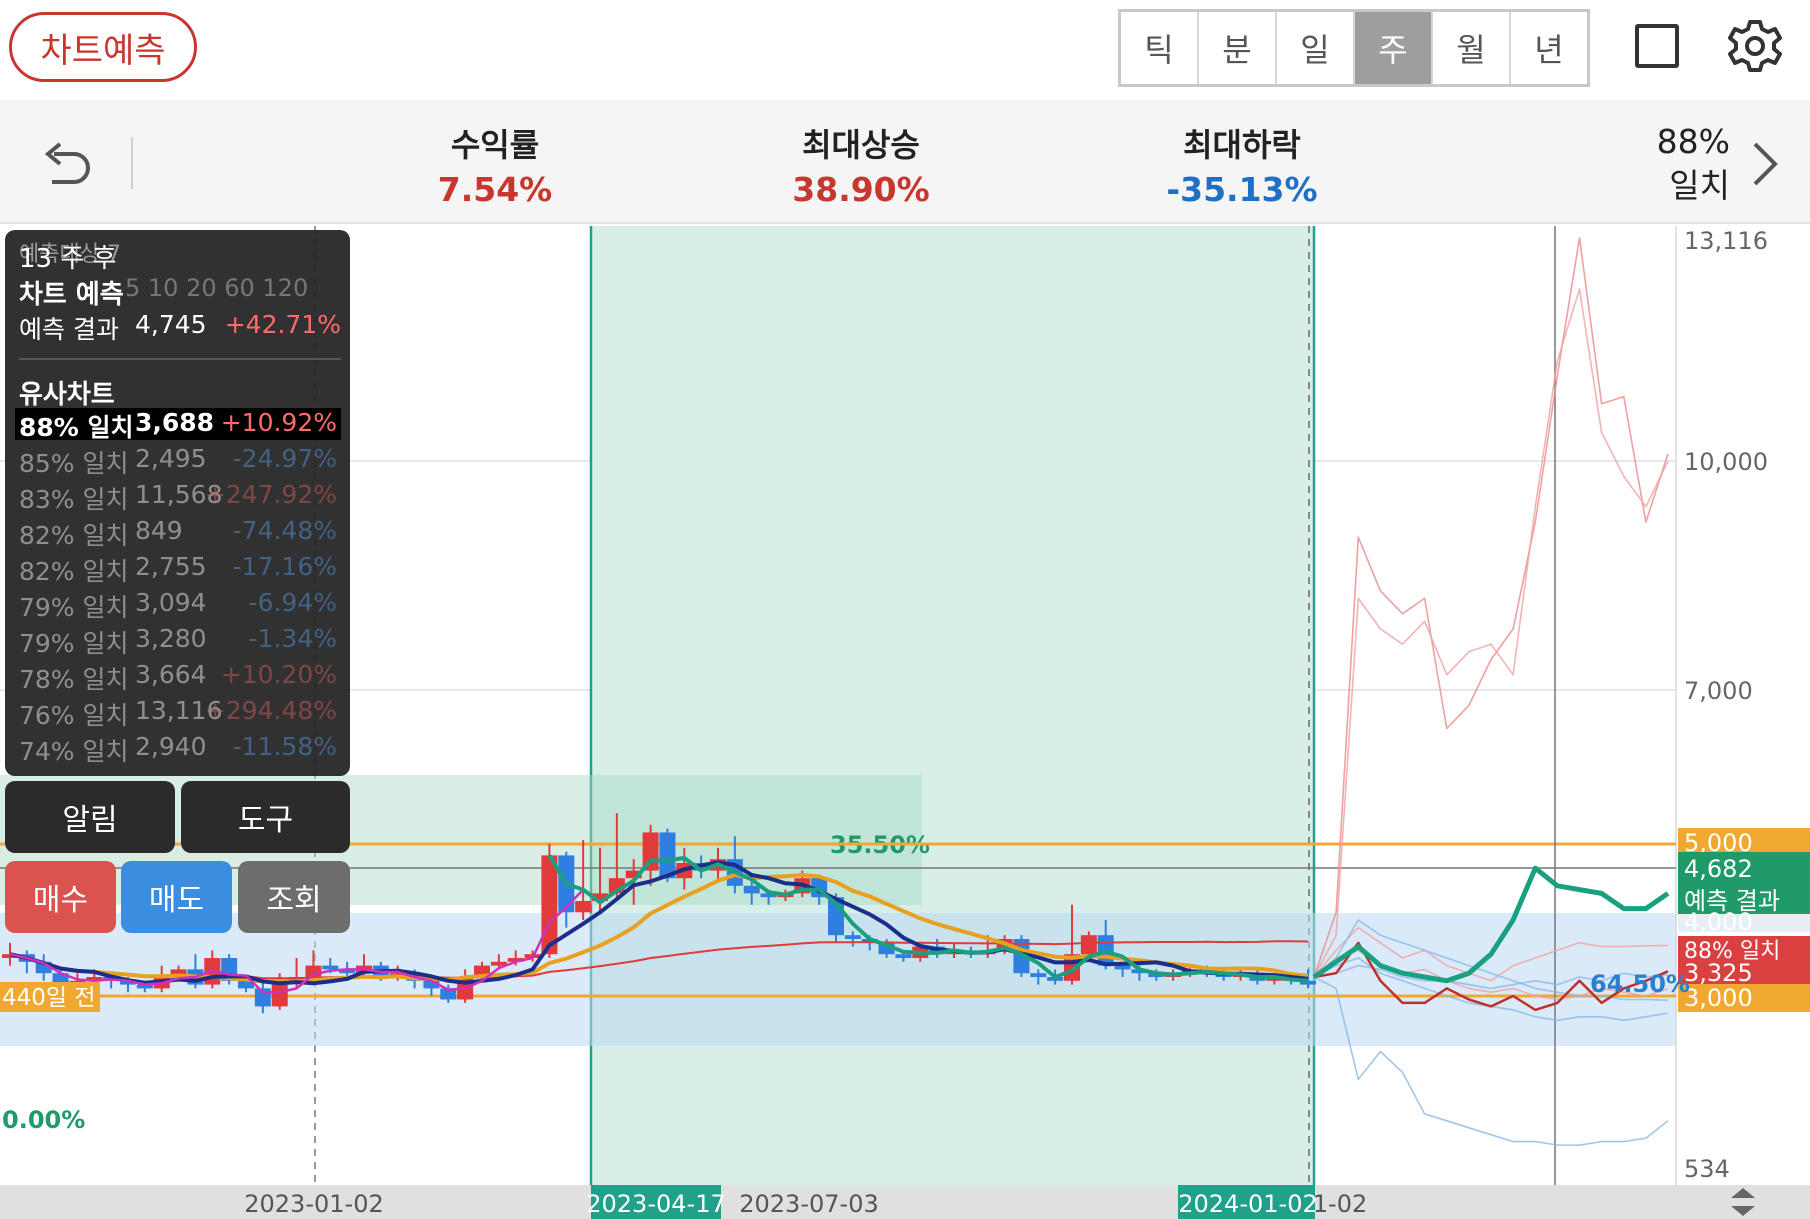  What do you see at coordinates (171, 746) in the screenshot?
I see `similar-value: 2,940` at bounding box center [171, 746].